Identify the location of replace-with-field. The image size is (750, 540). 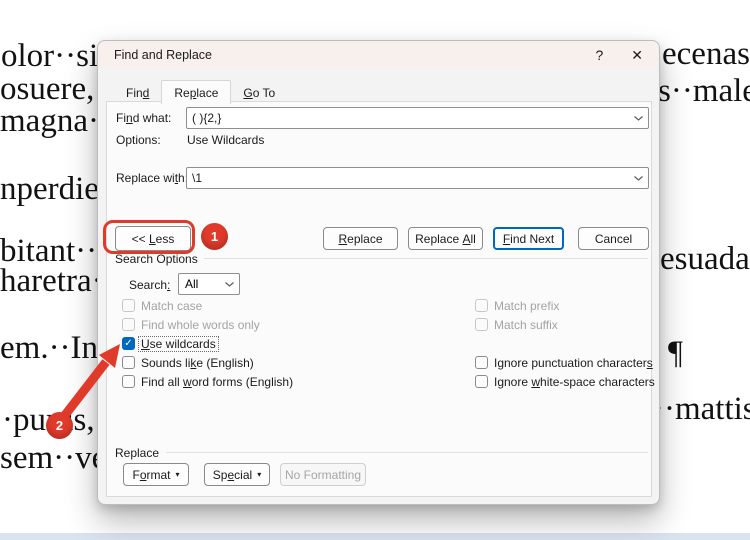
(417, 178).